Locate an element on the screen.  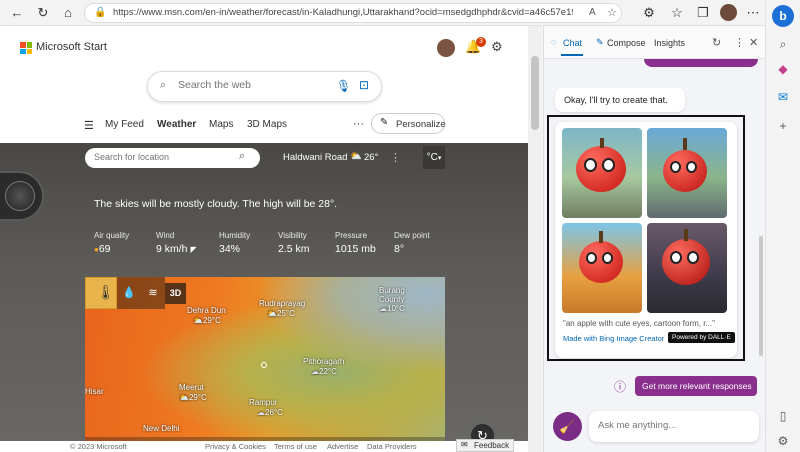
wind-layer-icon: ≋ is located at coordinates (153, 293).